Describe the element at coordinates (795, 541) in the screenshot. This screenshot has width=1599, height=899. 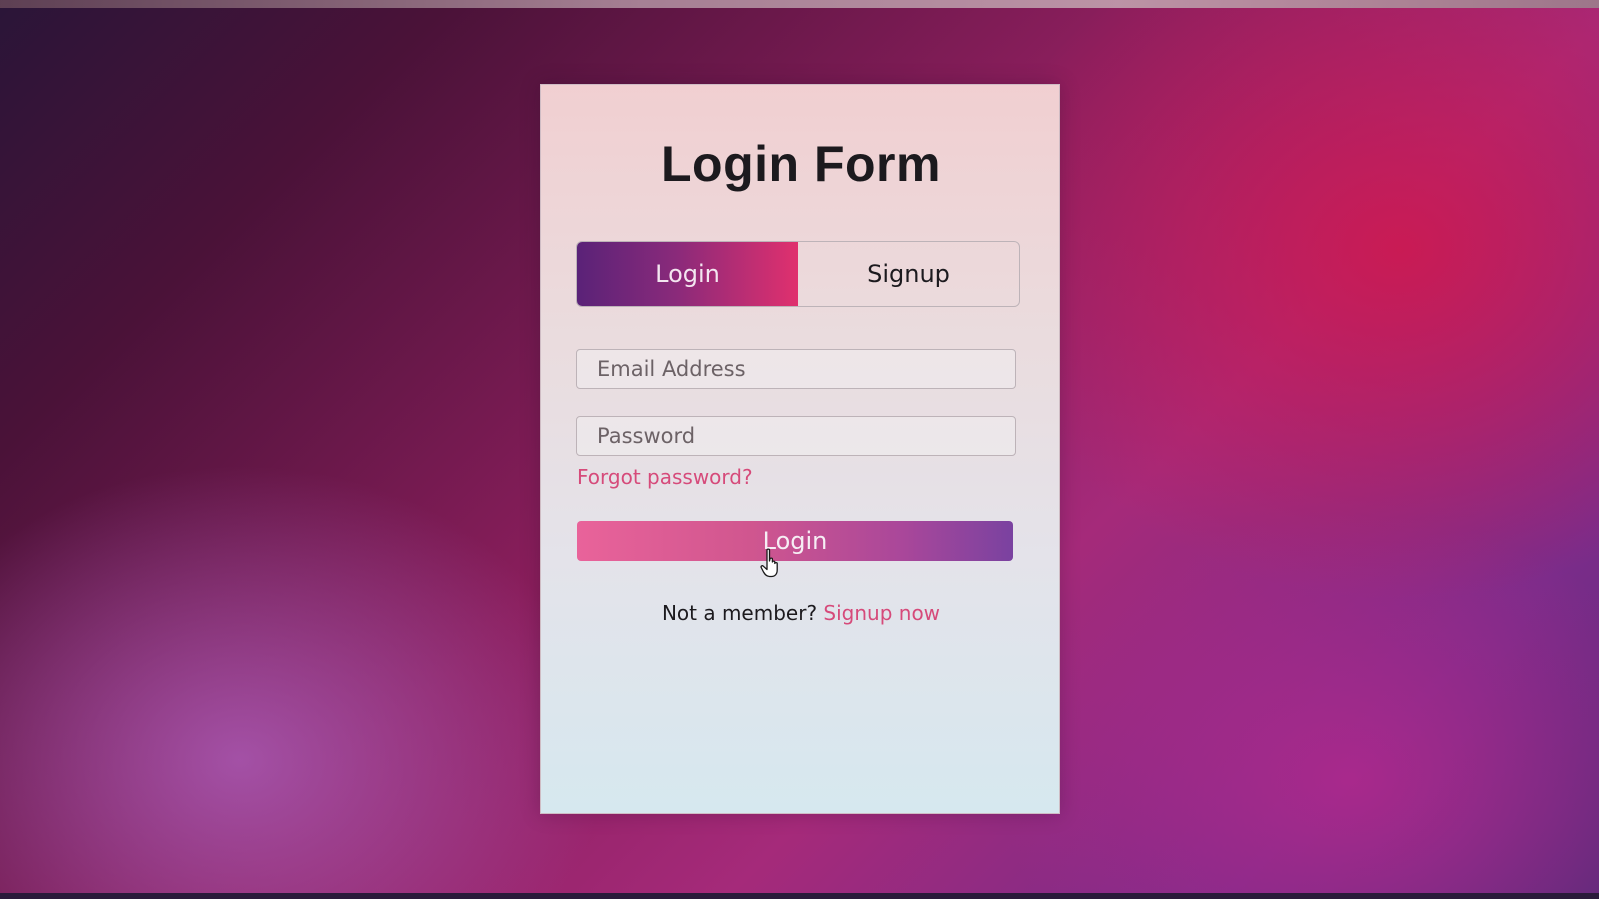
I see `login-button: Login` at that location.